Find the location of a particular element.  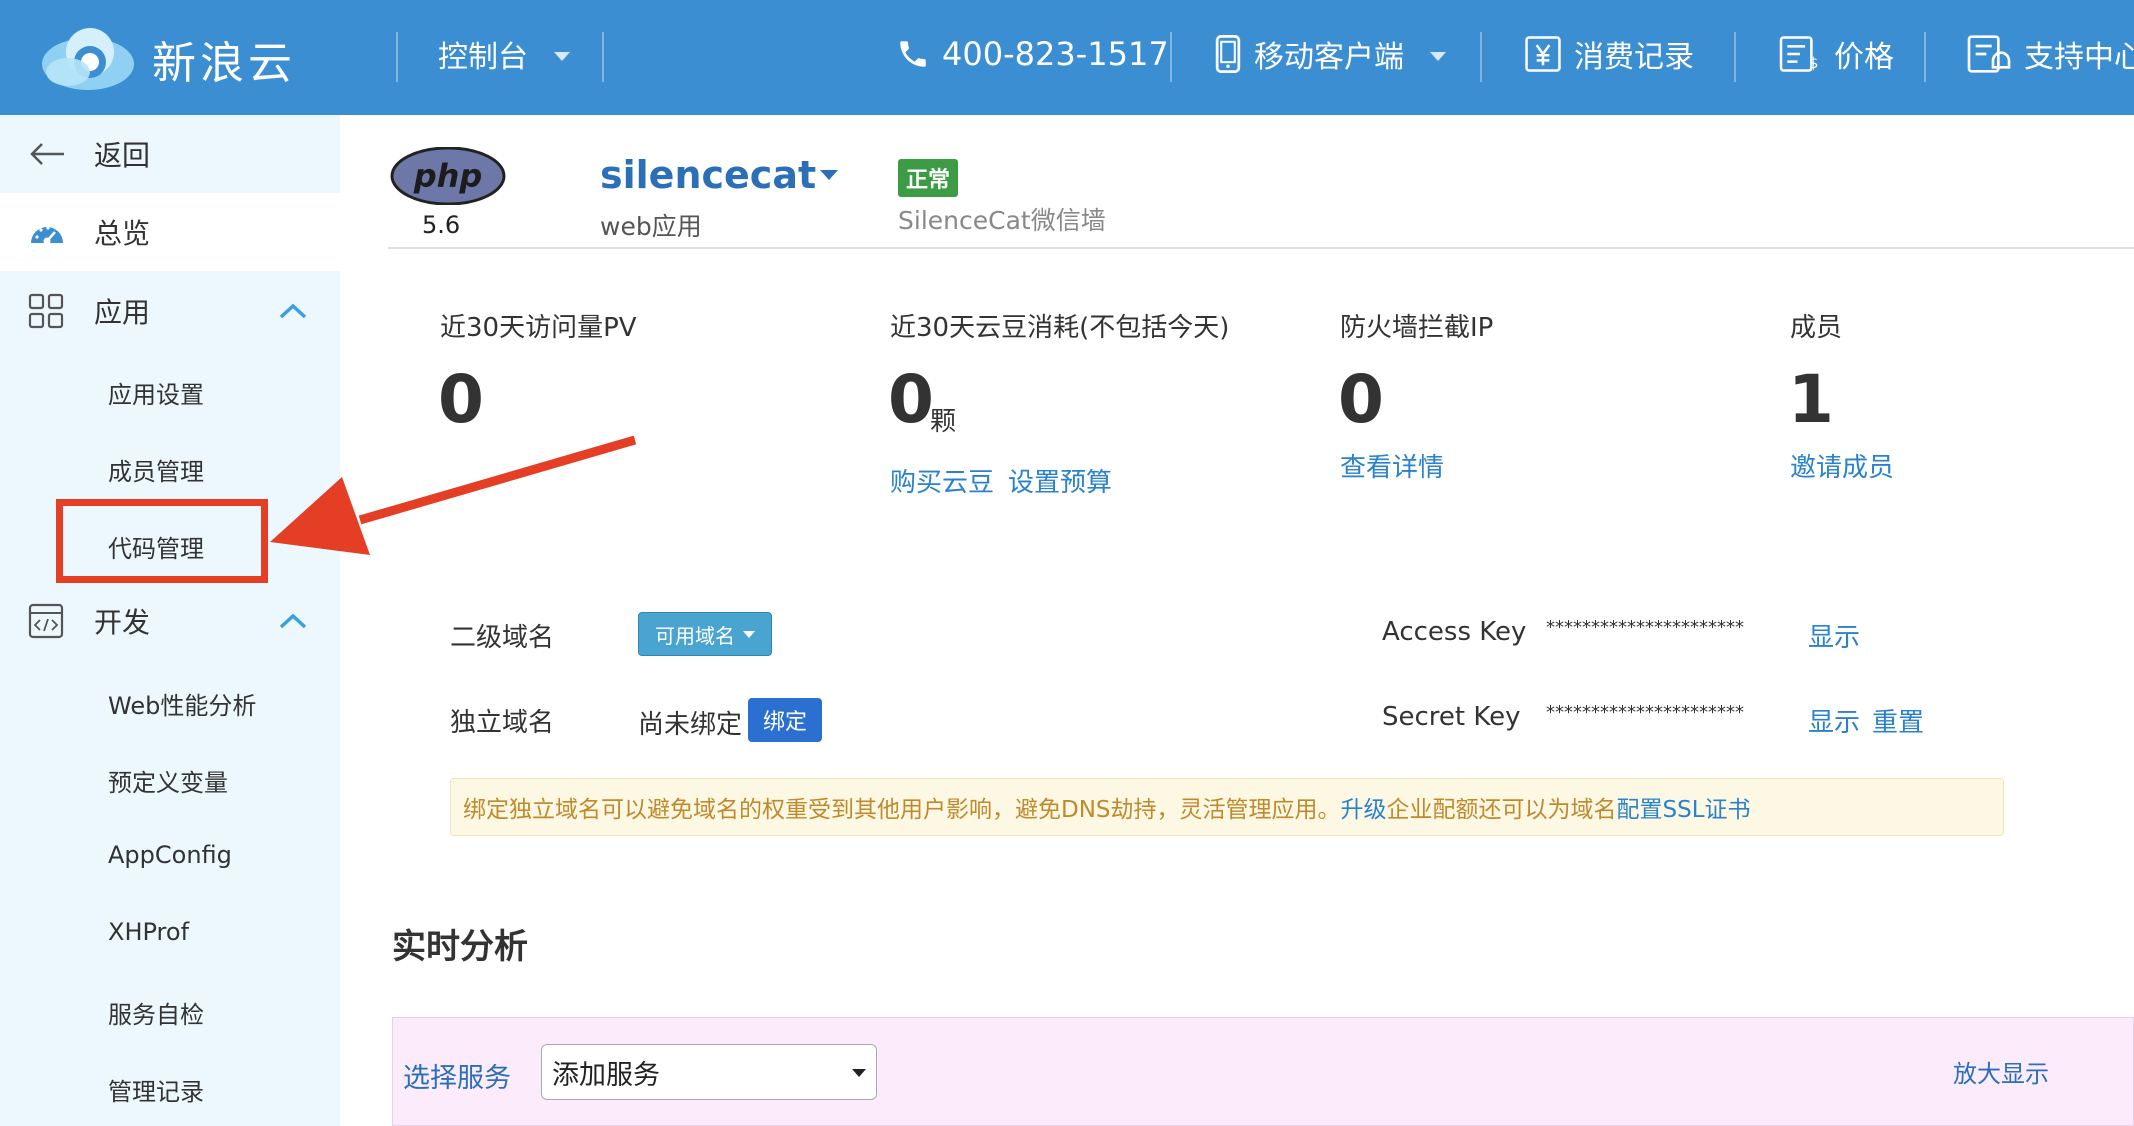

runtime-logo-text: php is located at coordinates (448, 176).